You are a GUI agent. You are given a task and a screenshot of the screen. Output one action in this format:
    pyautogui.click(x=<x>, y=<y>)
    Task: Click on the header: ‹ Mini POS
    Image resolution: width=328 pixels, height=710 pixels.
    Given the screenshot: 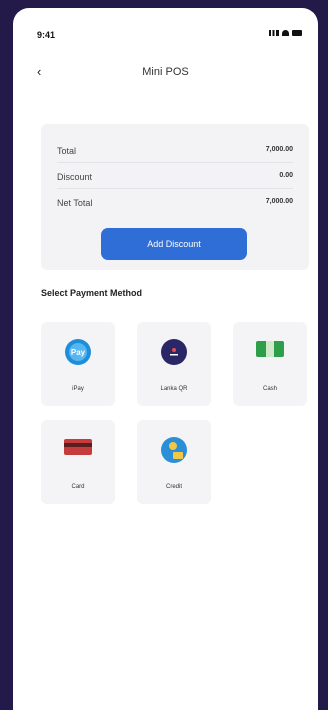 What is the action you would take?
    pyautogui.click(x=165, y=74)
    